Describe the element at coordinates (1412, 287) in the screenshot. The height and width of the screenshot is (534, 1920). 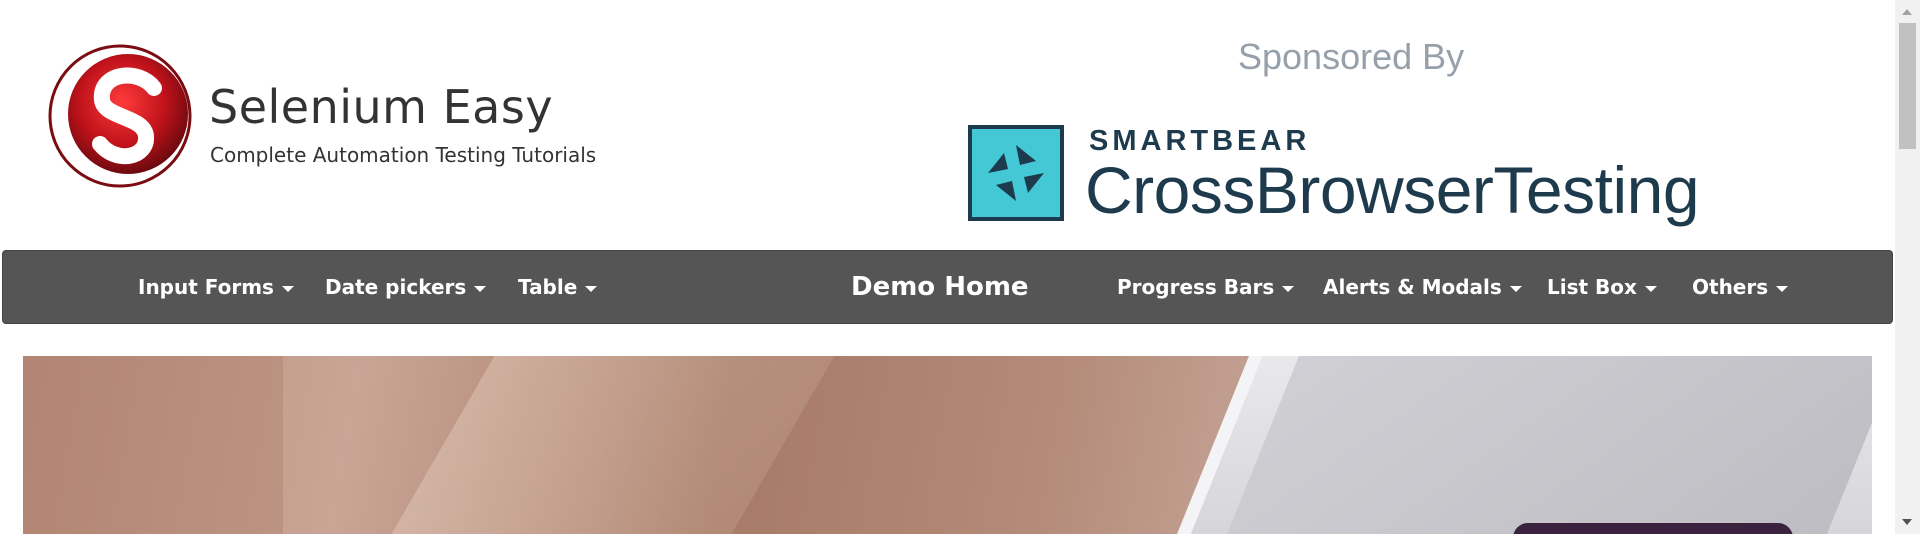
I see `nav-label: Alerts & Modals` at that location.